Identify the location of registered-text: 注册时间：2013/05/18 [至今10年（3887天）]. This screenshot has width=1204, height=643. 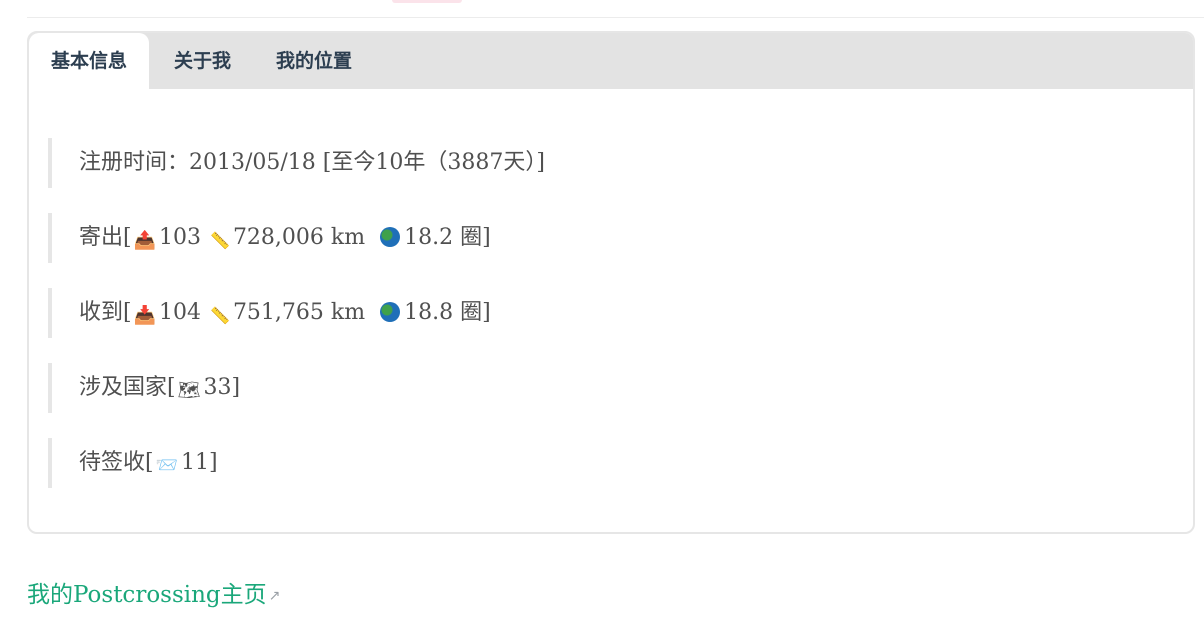
(312, 162).